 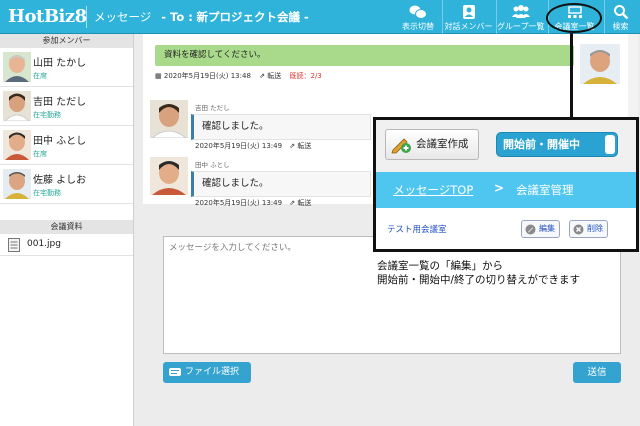 What do you see at coordinates (479, 280) in the screenshot?
I see `note-line-2: 開始前・開始中/終了の切り替えができます` at bounding box center [479, 280].